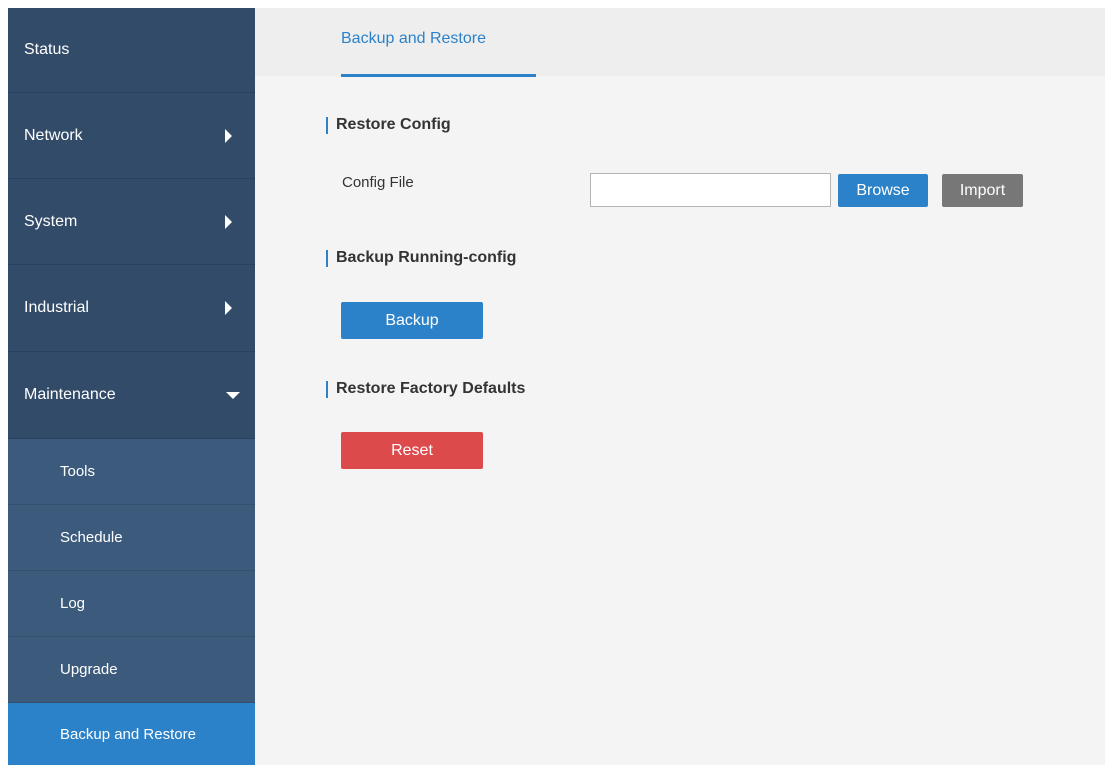 This screenshot has height=765, width=1105. What do you see at coordinates (89, 669) in the screenshot?
I see `sidebar-subitem-label: Upgrade` at bounding box center [89, 669].